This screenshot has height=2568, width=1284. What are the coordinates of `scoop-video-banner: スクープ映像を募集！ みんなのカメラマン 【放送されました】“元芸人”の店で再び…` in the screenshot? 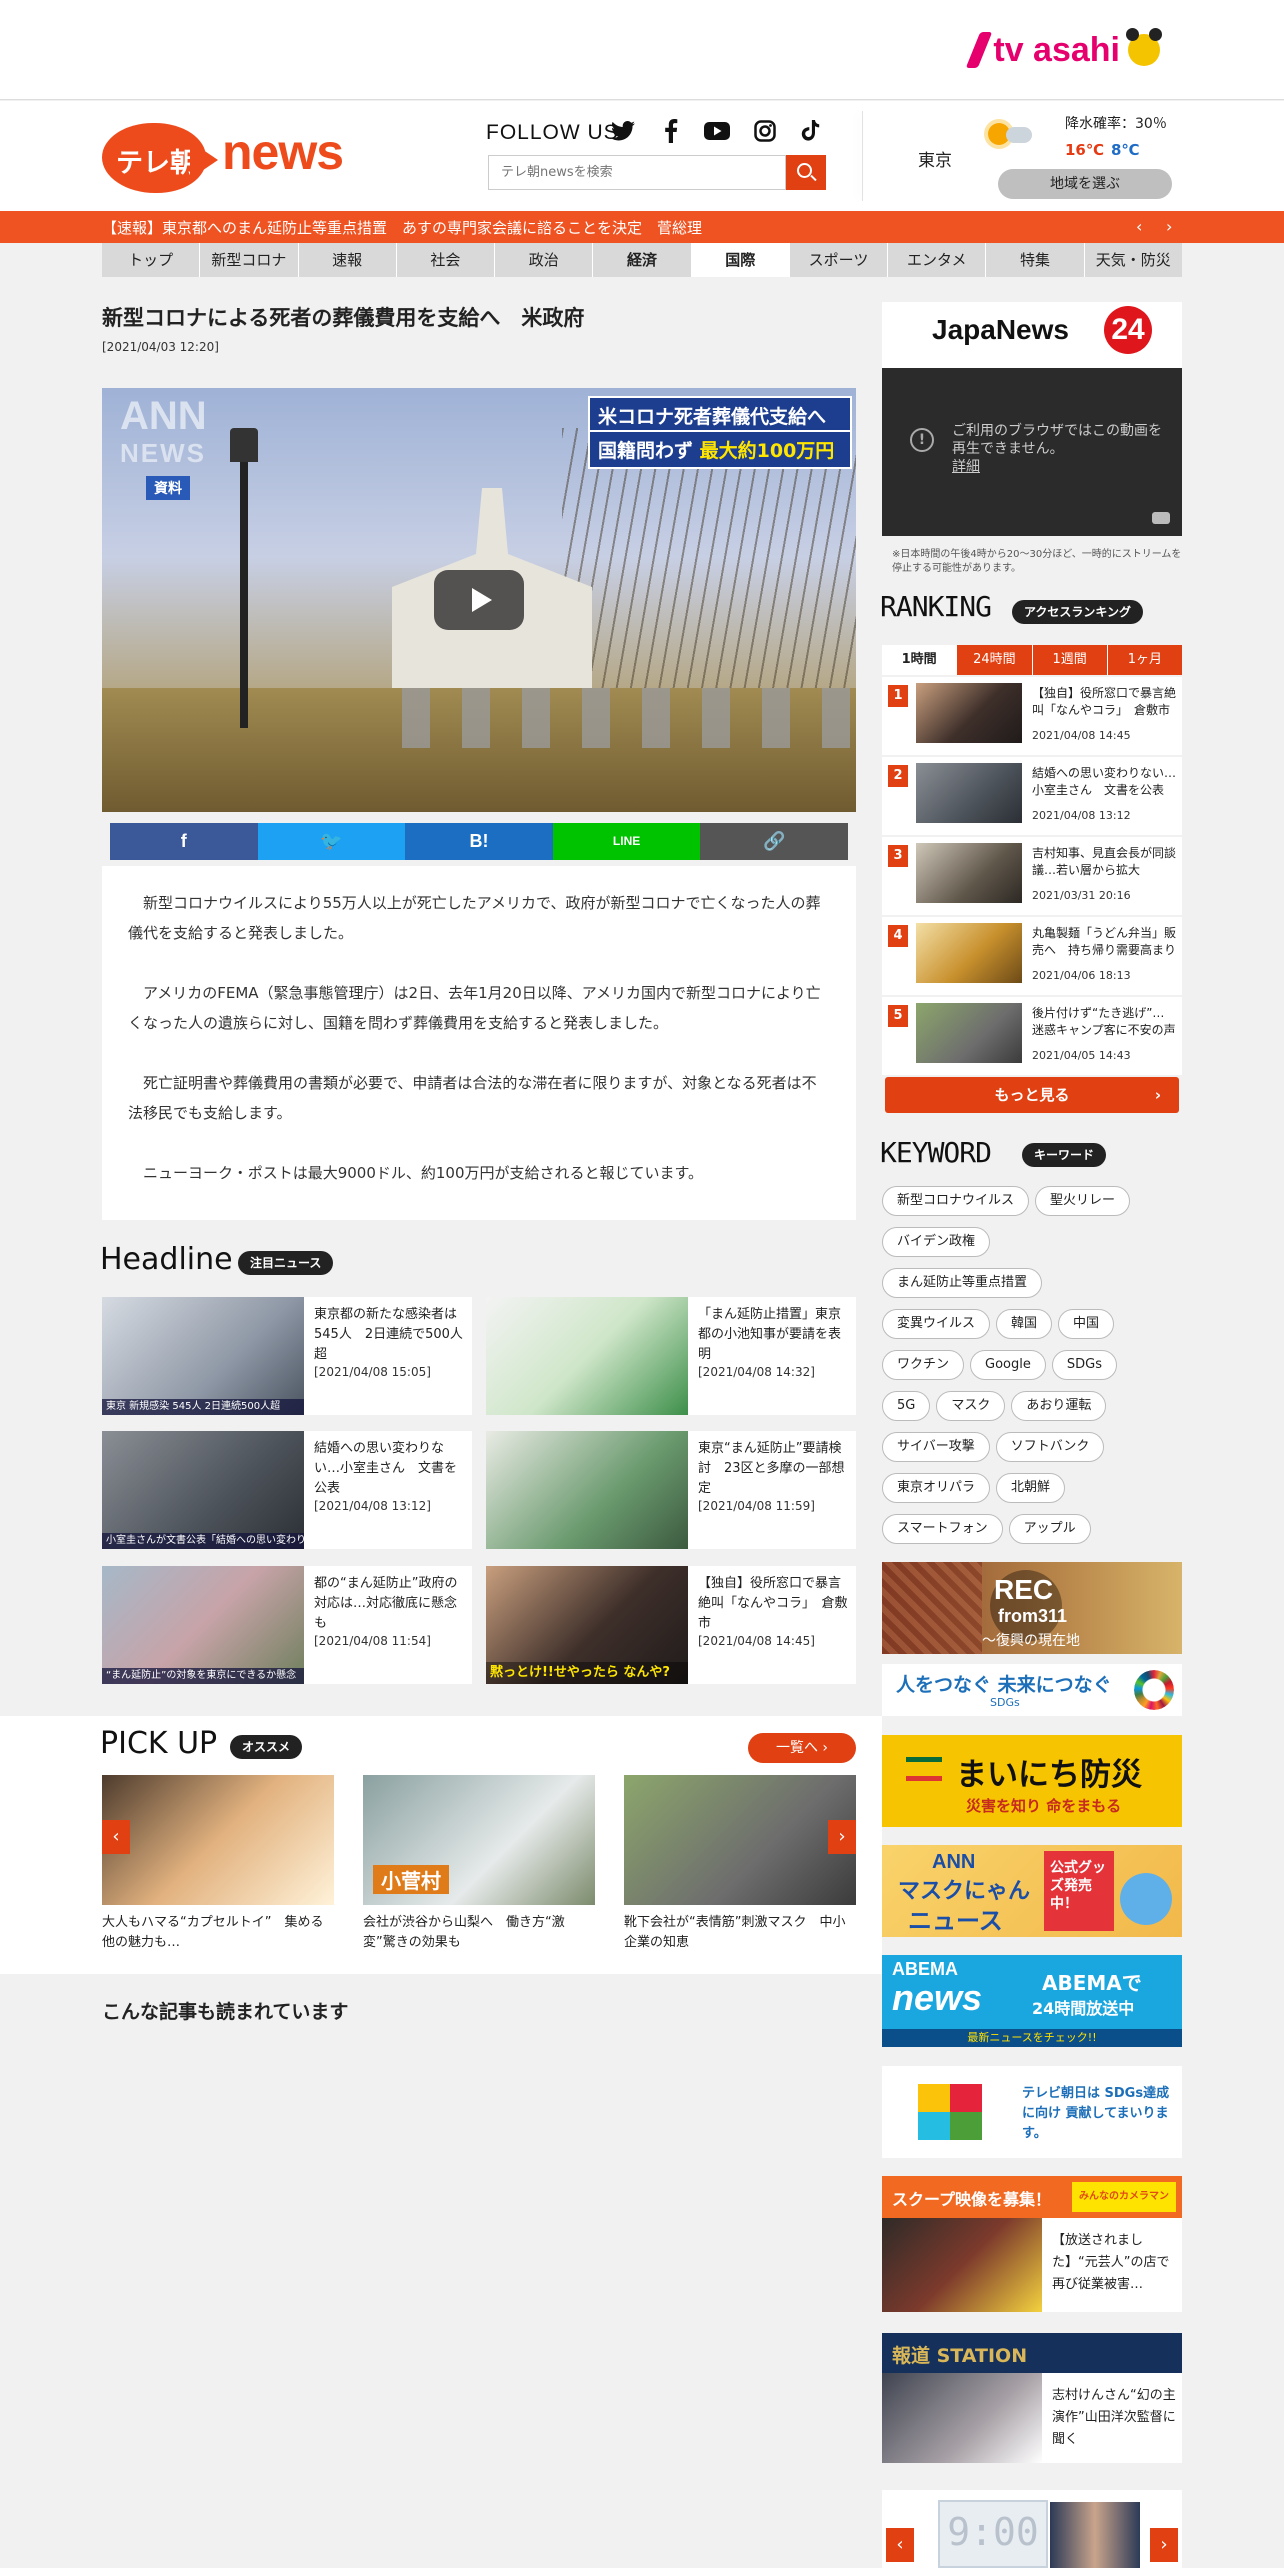 It's located at (1032, 2244).